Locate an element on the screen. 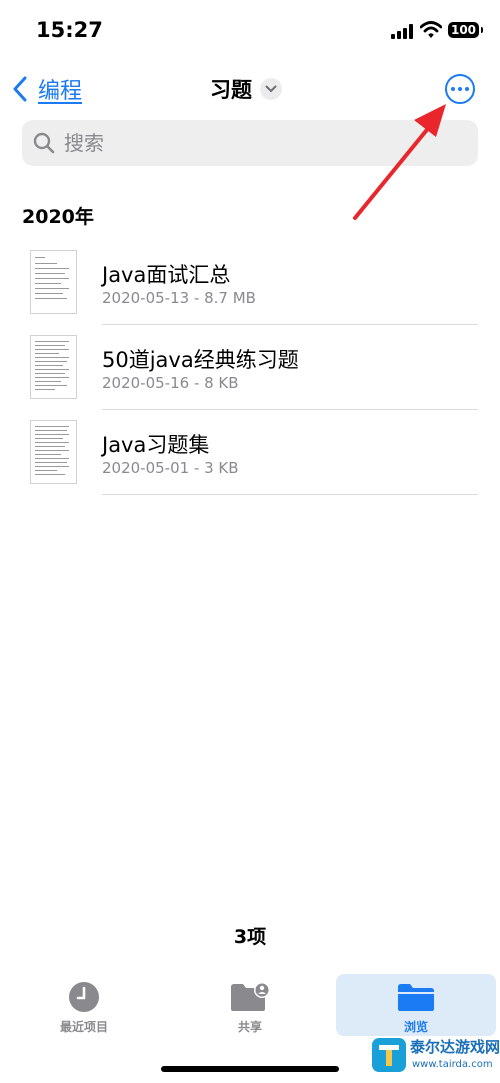  chevron-down-icon is located at coordinates (271, 89).